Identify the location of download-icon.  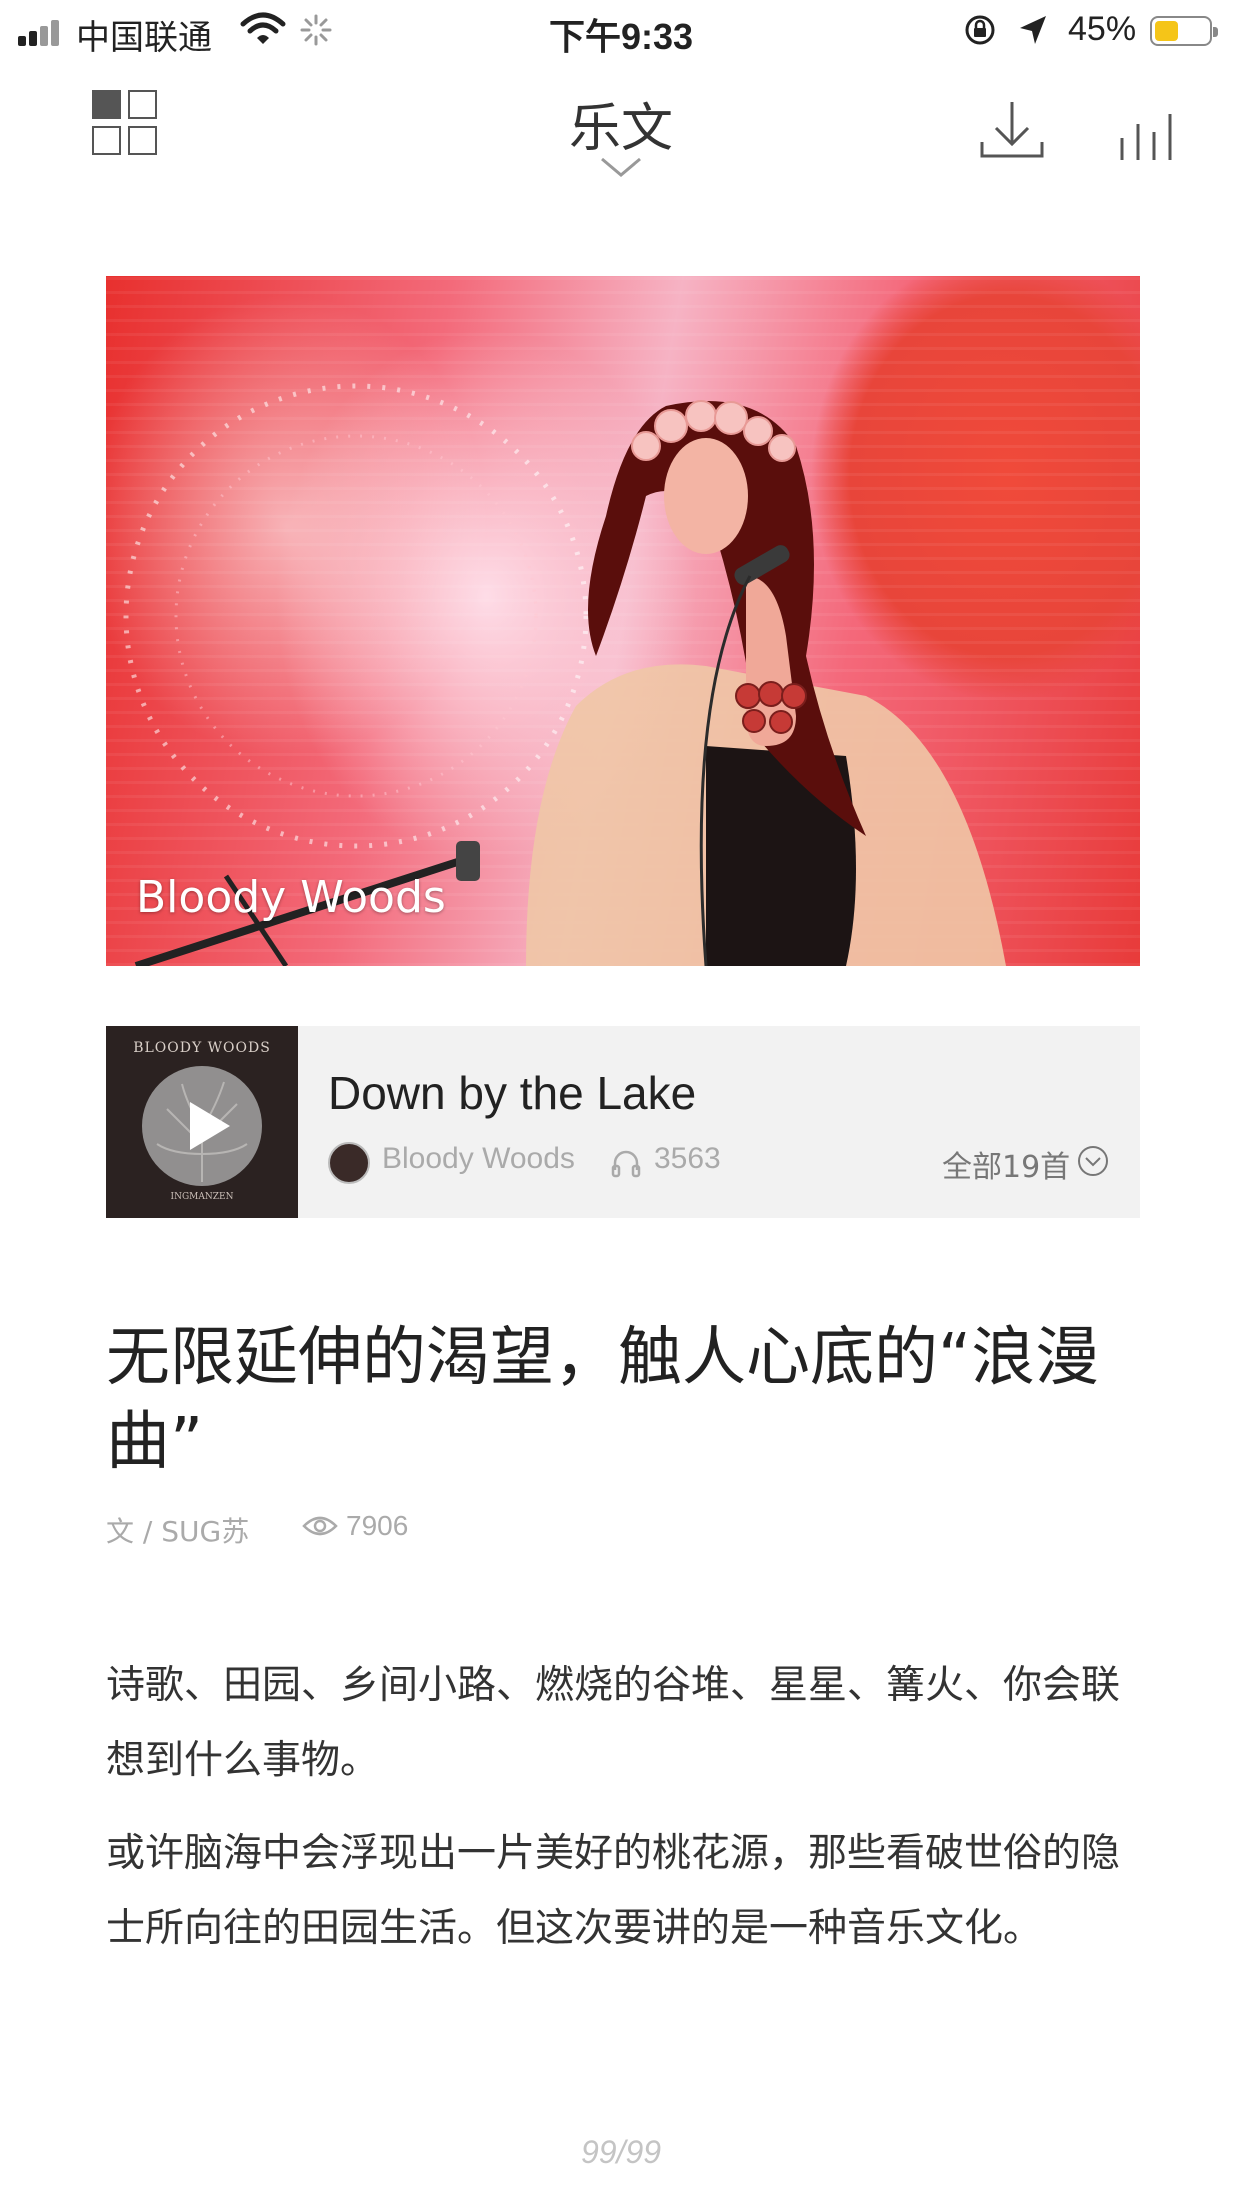
(1012, 130).